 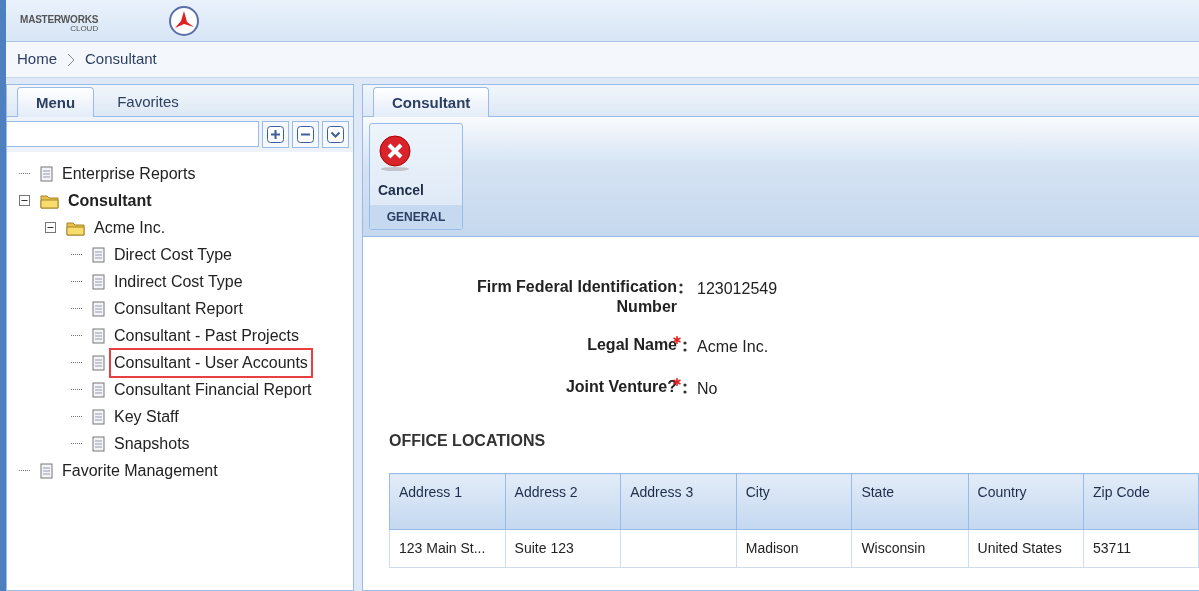 I want to click on logo-subtitle: CLOUD, so click(x=84, y=28).